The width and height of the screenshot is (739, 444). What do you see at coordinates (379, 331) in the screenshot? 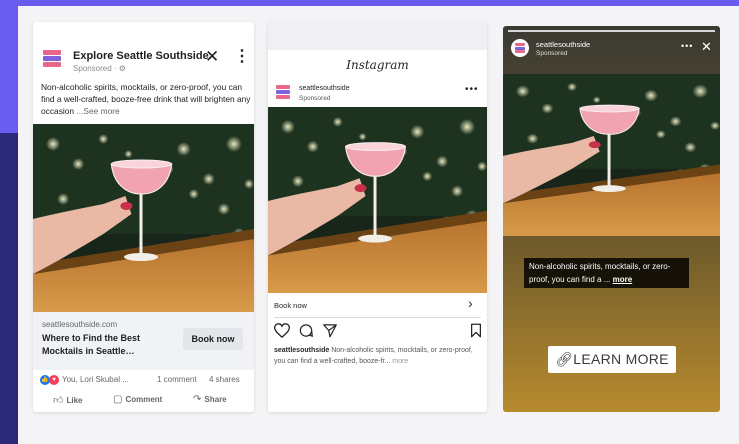
I see `instagram-action-bar` at bounding box center [379, 331].